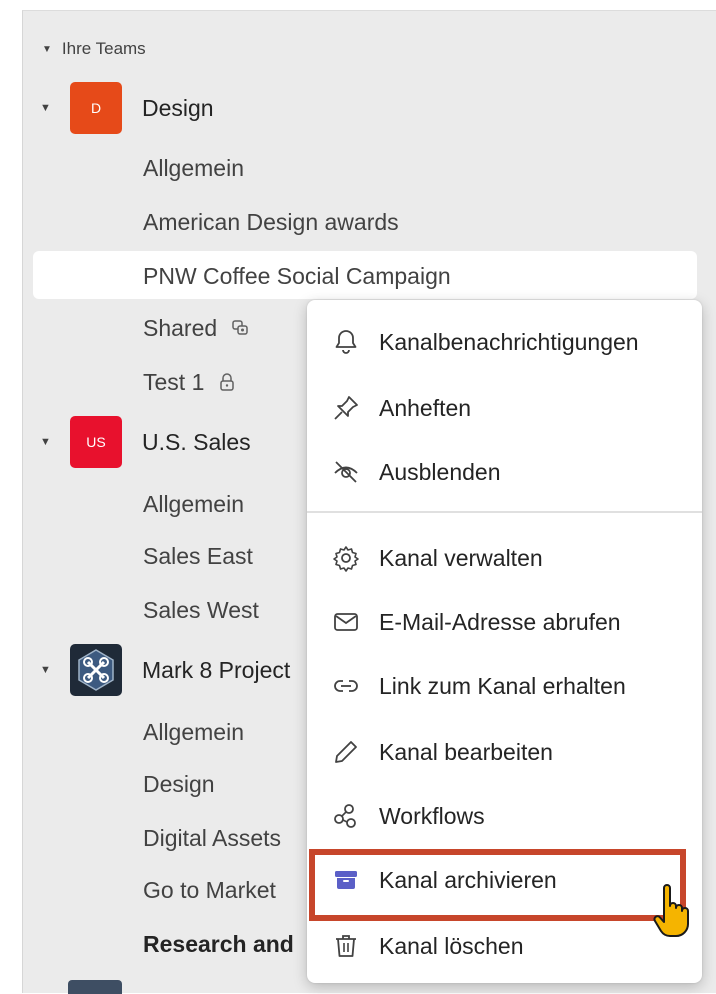 The image size is (716, 994). I want to click on menu-item-notifications: Kanalbenachrichtigungen, so click(504, 342).